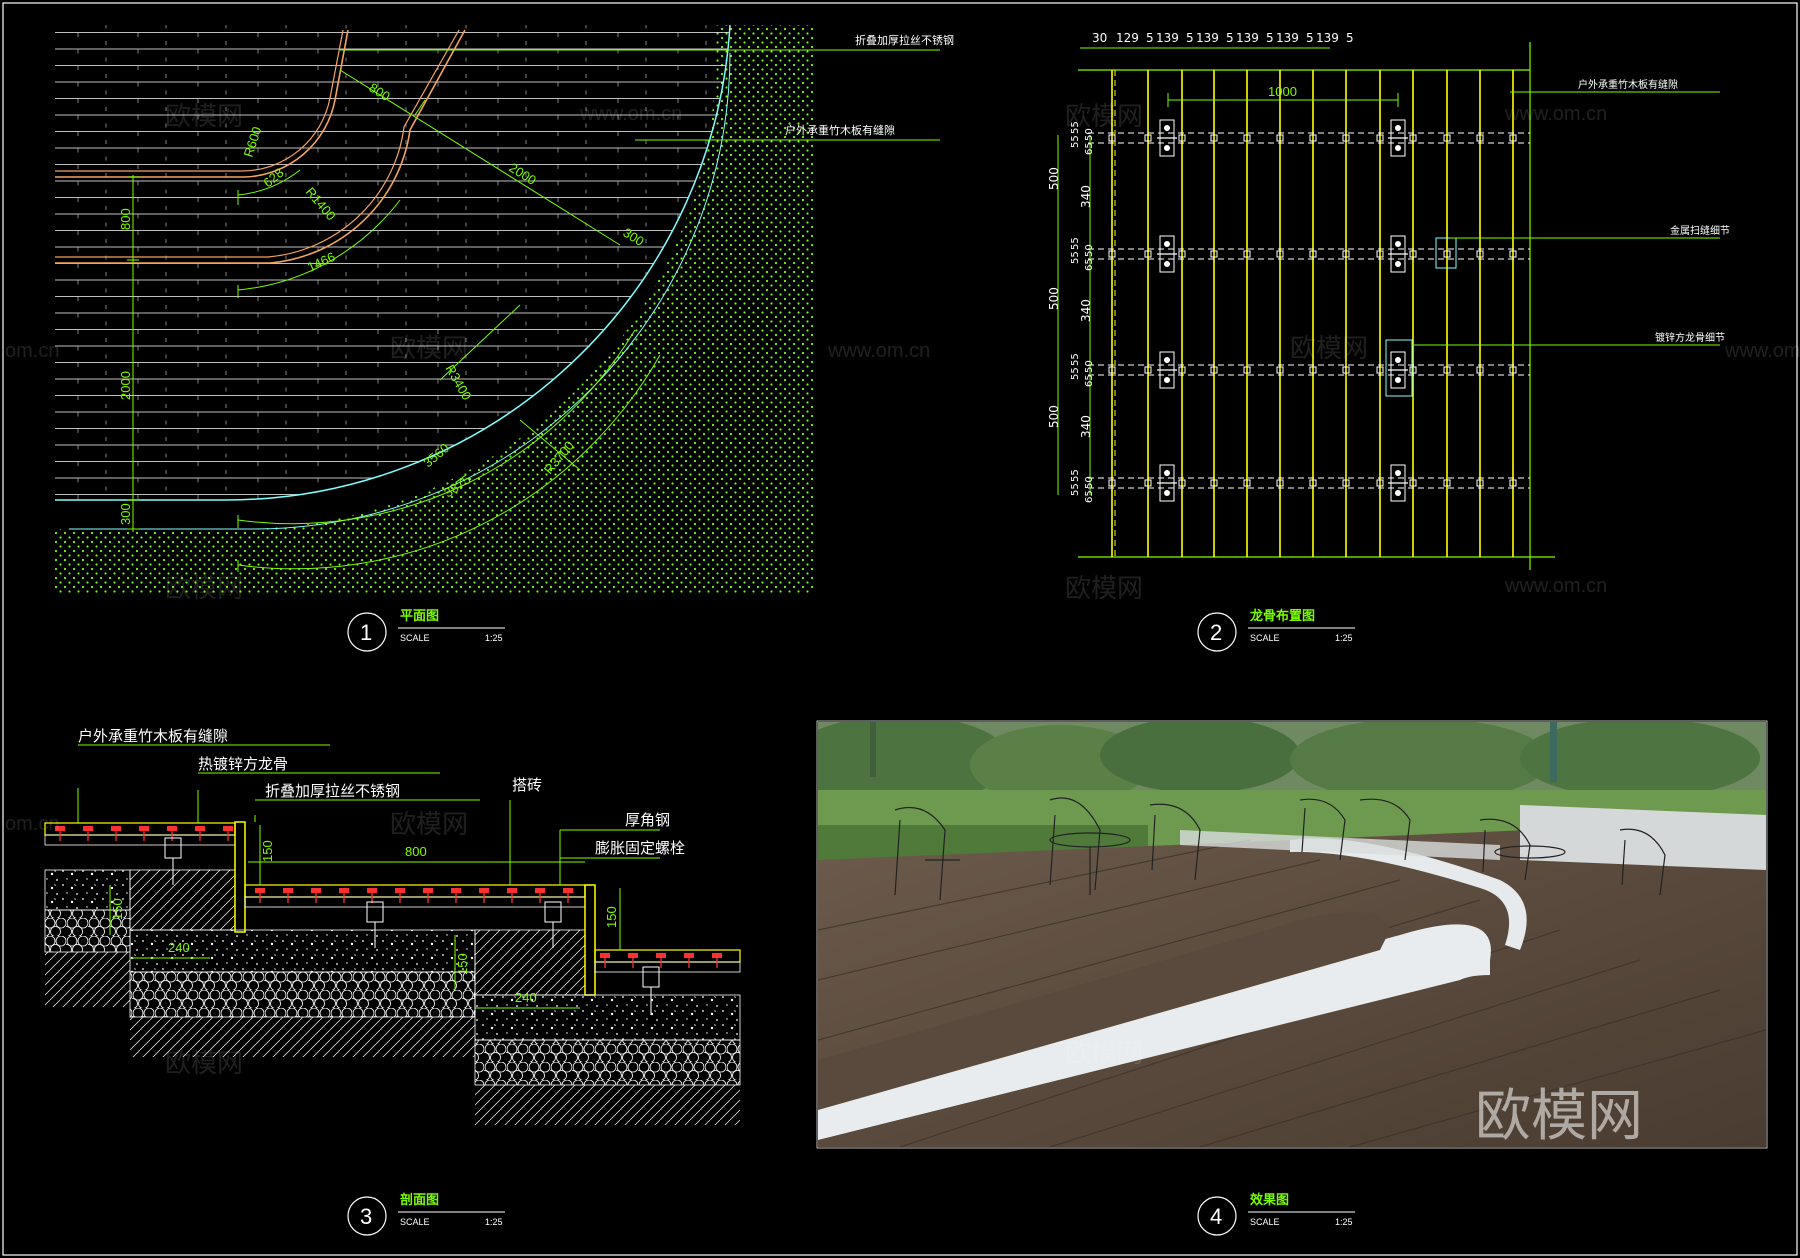 Image resolution: width=1800 pixels, height=1258 pixels. What do you see at coordinates (840, 130) in the screenshot?
I see `callout-bamboo-board: 户外承重竹木板有缝隙` at bounding box center [840, 130].